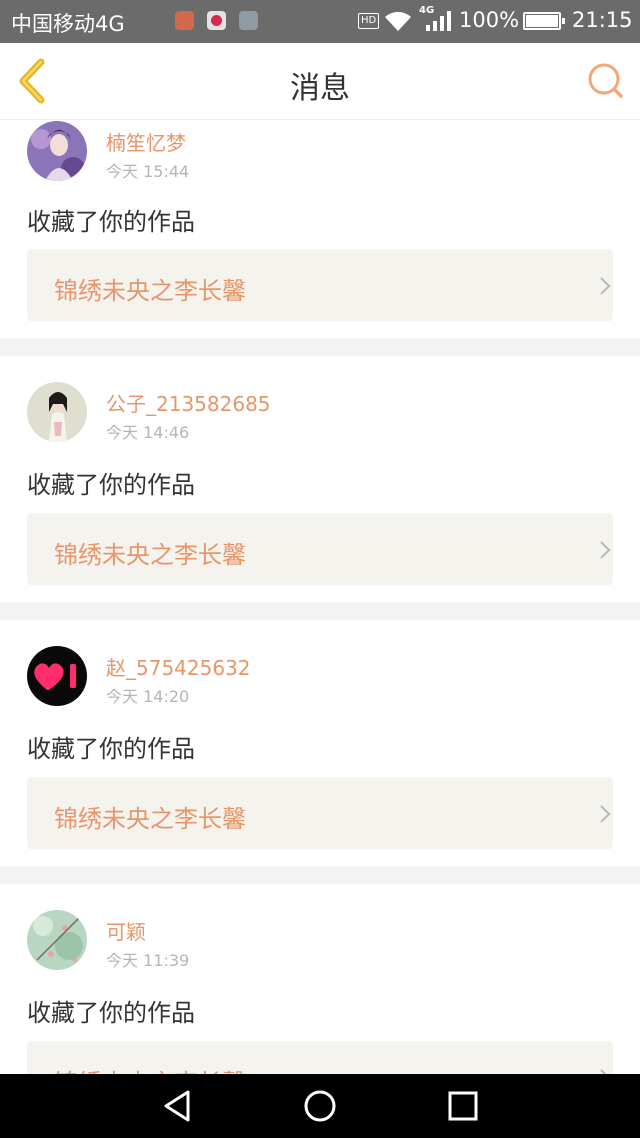  What do you see at coordinates (489, 20) in the screenshot?
I see `battery-percent: 100%` at bounding box center [489, 20].